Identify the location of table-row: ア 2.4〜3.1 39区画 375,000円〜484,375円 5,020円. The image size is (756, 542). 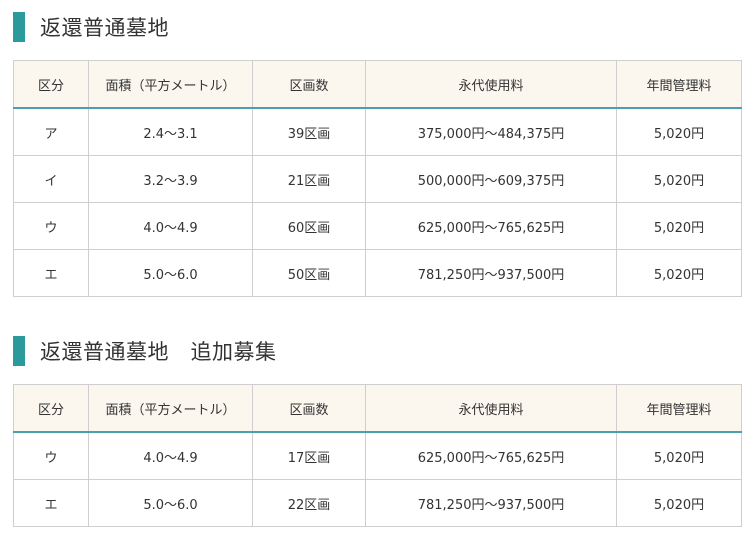
(377, 131).